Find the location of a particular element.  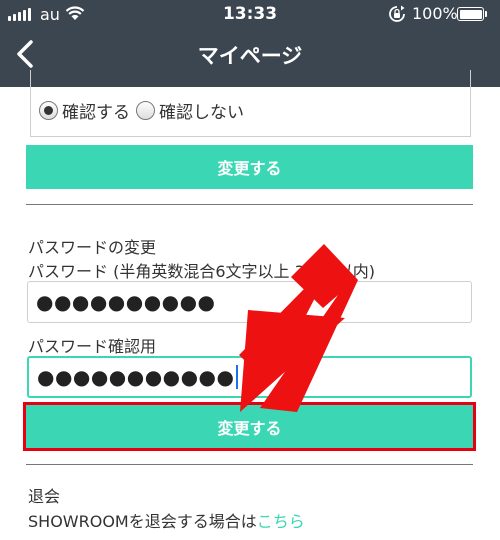

text-caret is located at coordinates (237, 377).